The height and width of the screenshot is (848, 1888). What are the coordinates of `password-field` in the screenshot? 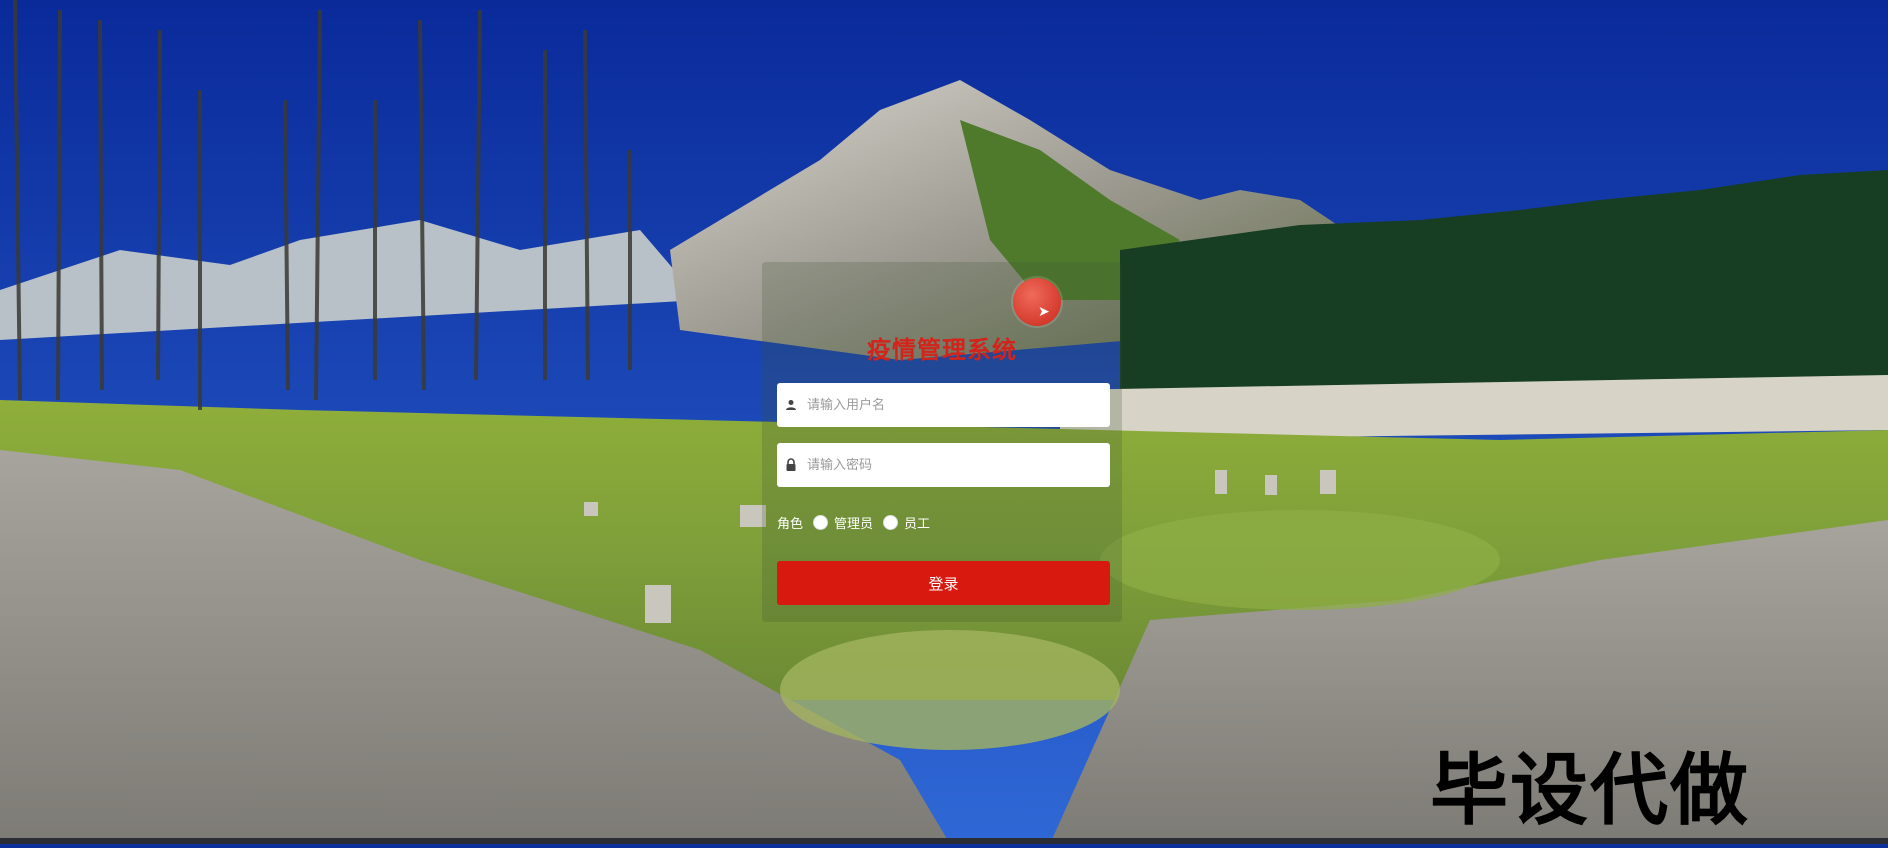 It's located at (943, 465).